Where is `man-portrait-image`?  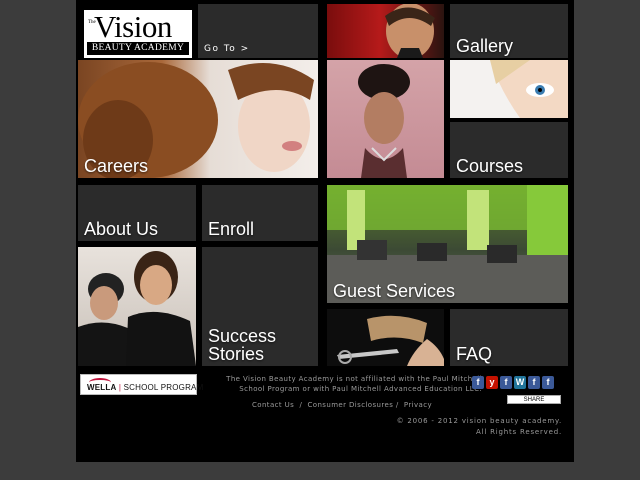
man-portrait-image is located at coordinates (410, 31).